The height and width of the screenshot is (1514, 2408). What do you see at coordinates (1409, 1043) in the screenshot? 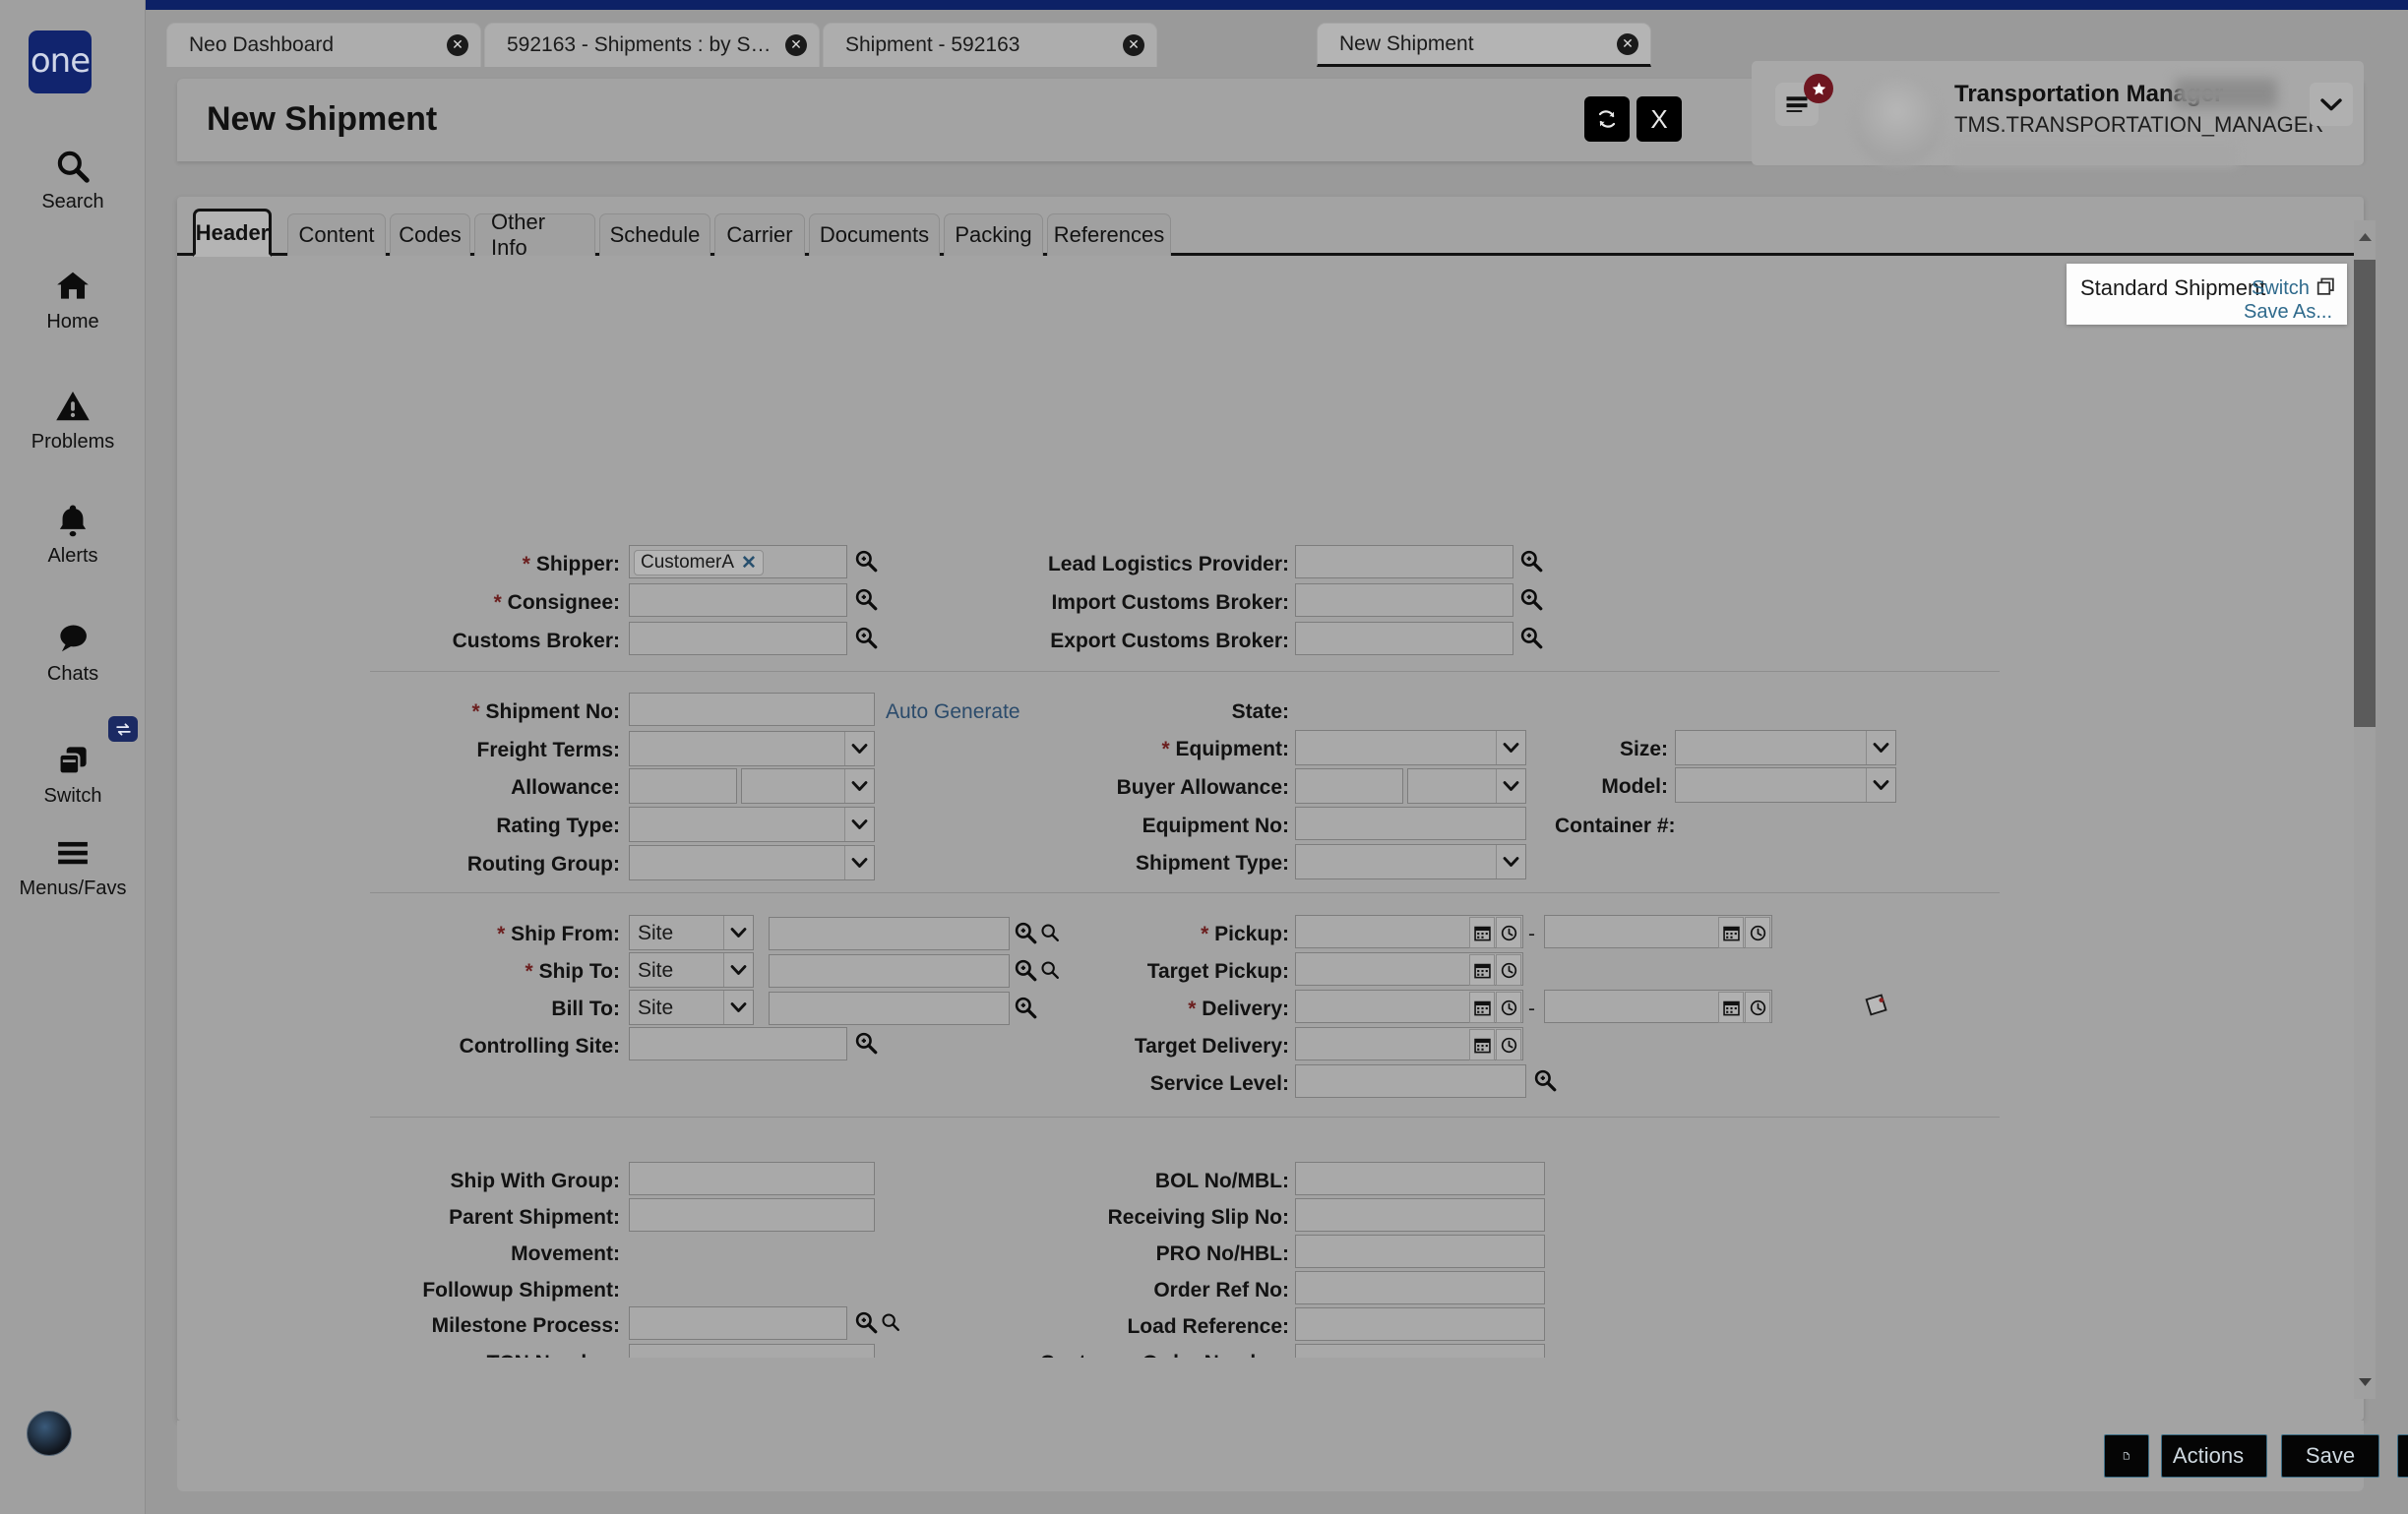
I see `target-delivery-input` at bounding box center [1409, 1043].